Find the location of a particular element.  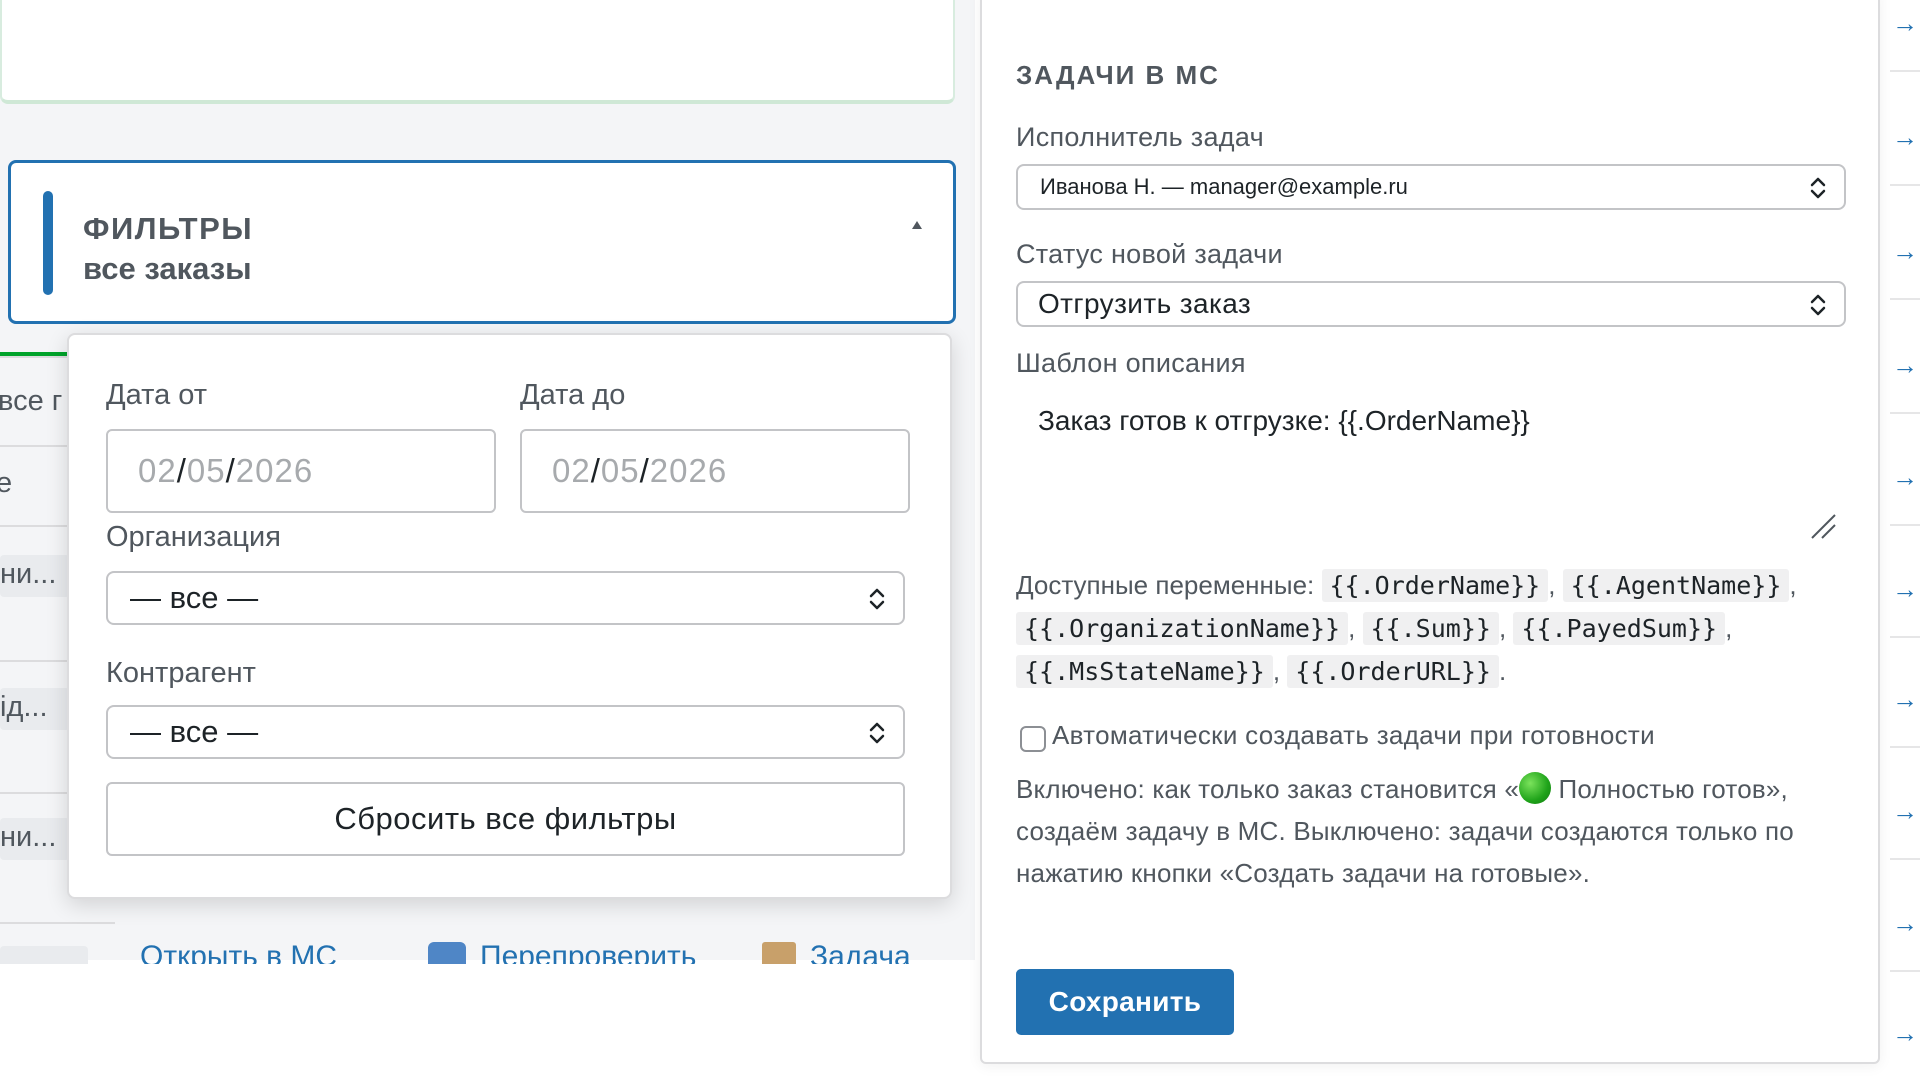

recheck-link: Перепроверить is located at coordinates (588, 952).